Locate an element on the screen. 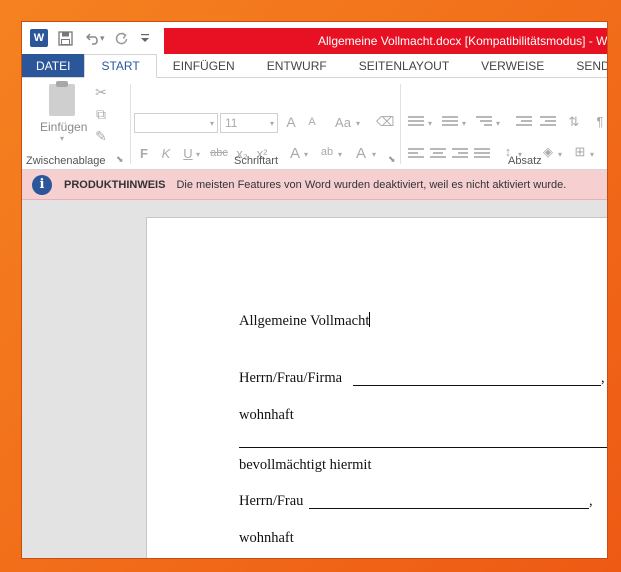  borders-dropdown-icon: ▾ is located at coordinates (592, 154).